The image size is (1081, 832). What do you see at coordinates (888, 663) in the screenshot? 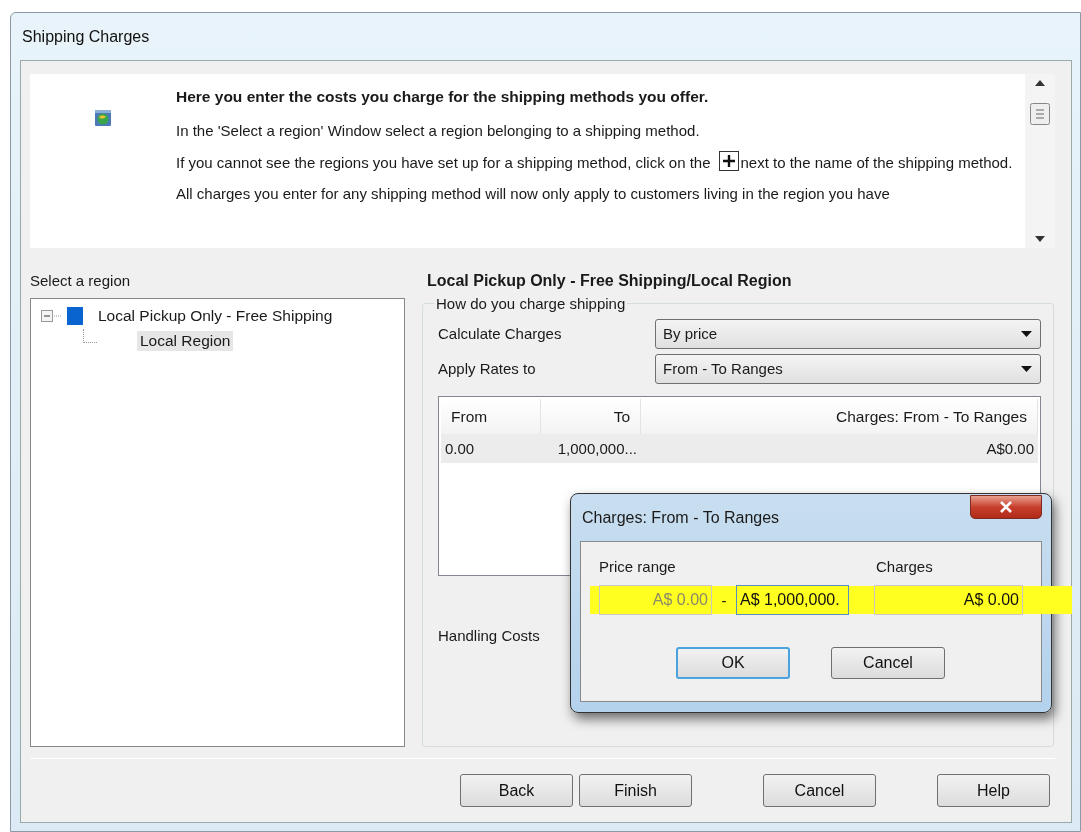
I see `dialog-button: Cancel` at bounding box center [888, 663].